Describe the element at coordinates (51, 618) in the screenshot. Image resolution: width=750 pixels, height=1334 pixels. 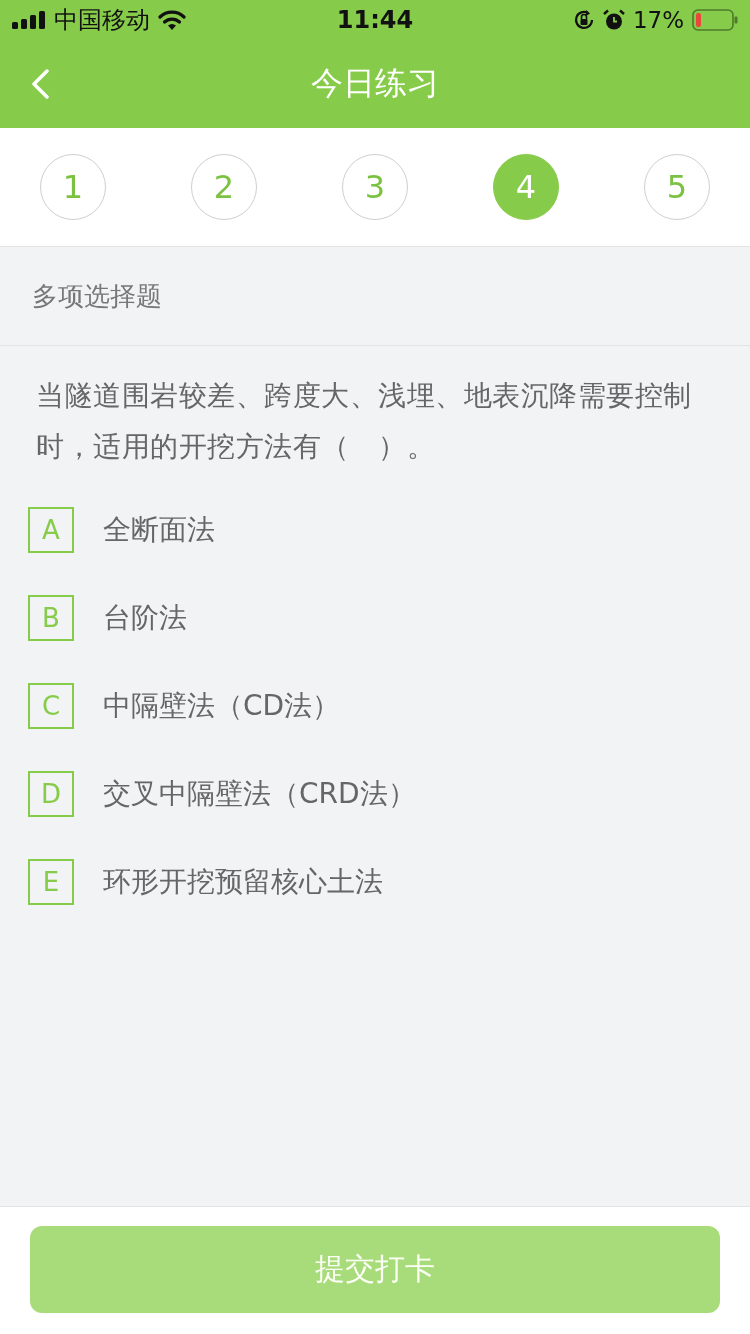
I see `option-letter-box: B` at that location.